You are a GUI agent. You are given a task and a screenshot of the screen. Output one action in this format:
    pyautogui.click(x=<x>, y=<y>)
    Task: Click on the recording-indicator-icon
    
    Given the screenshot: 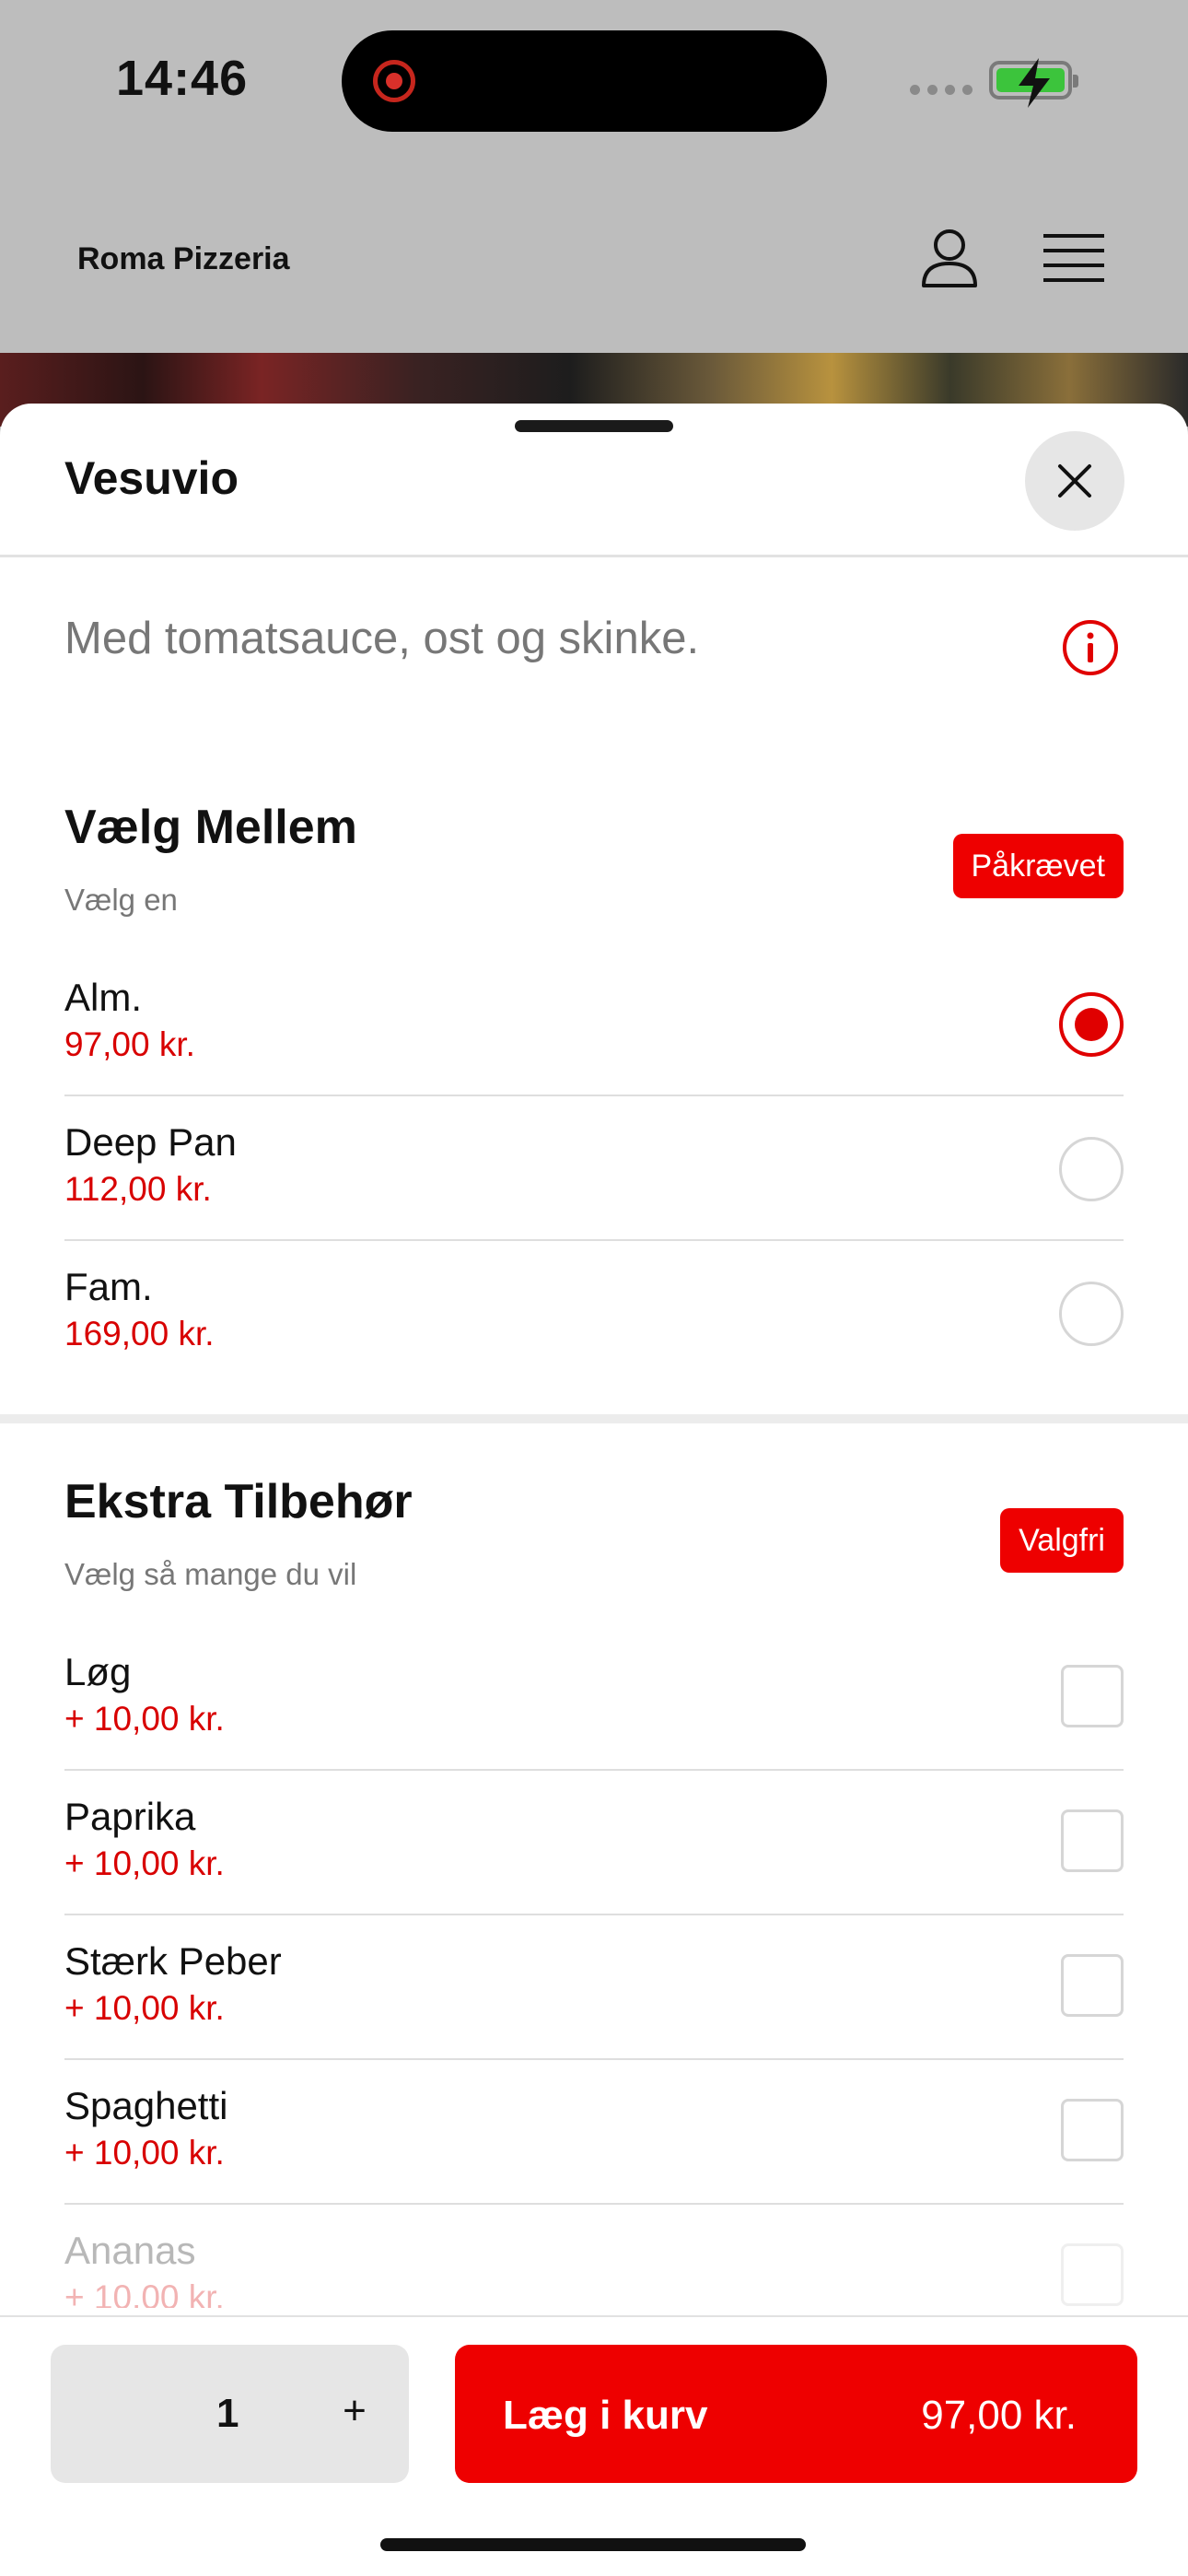 What is the action you would take?
    pyautogui.click(x=394, y=81)
    